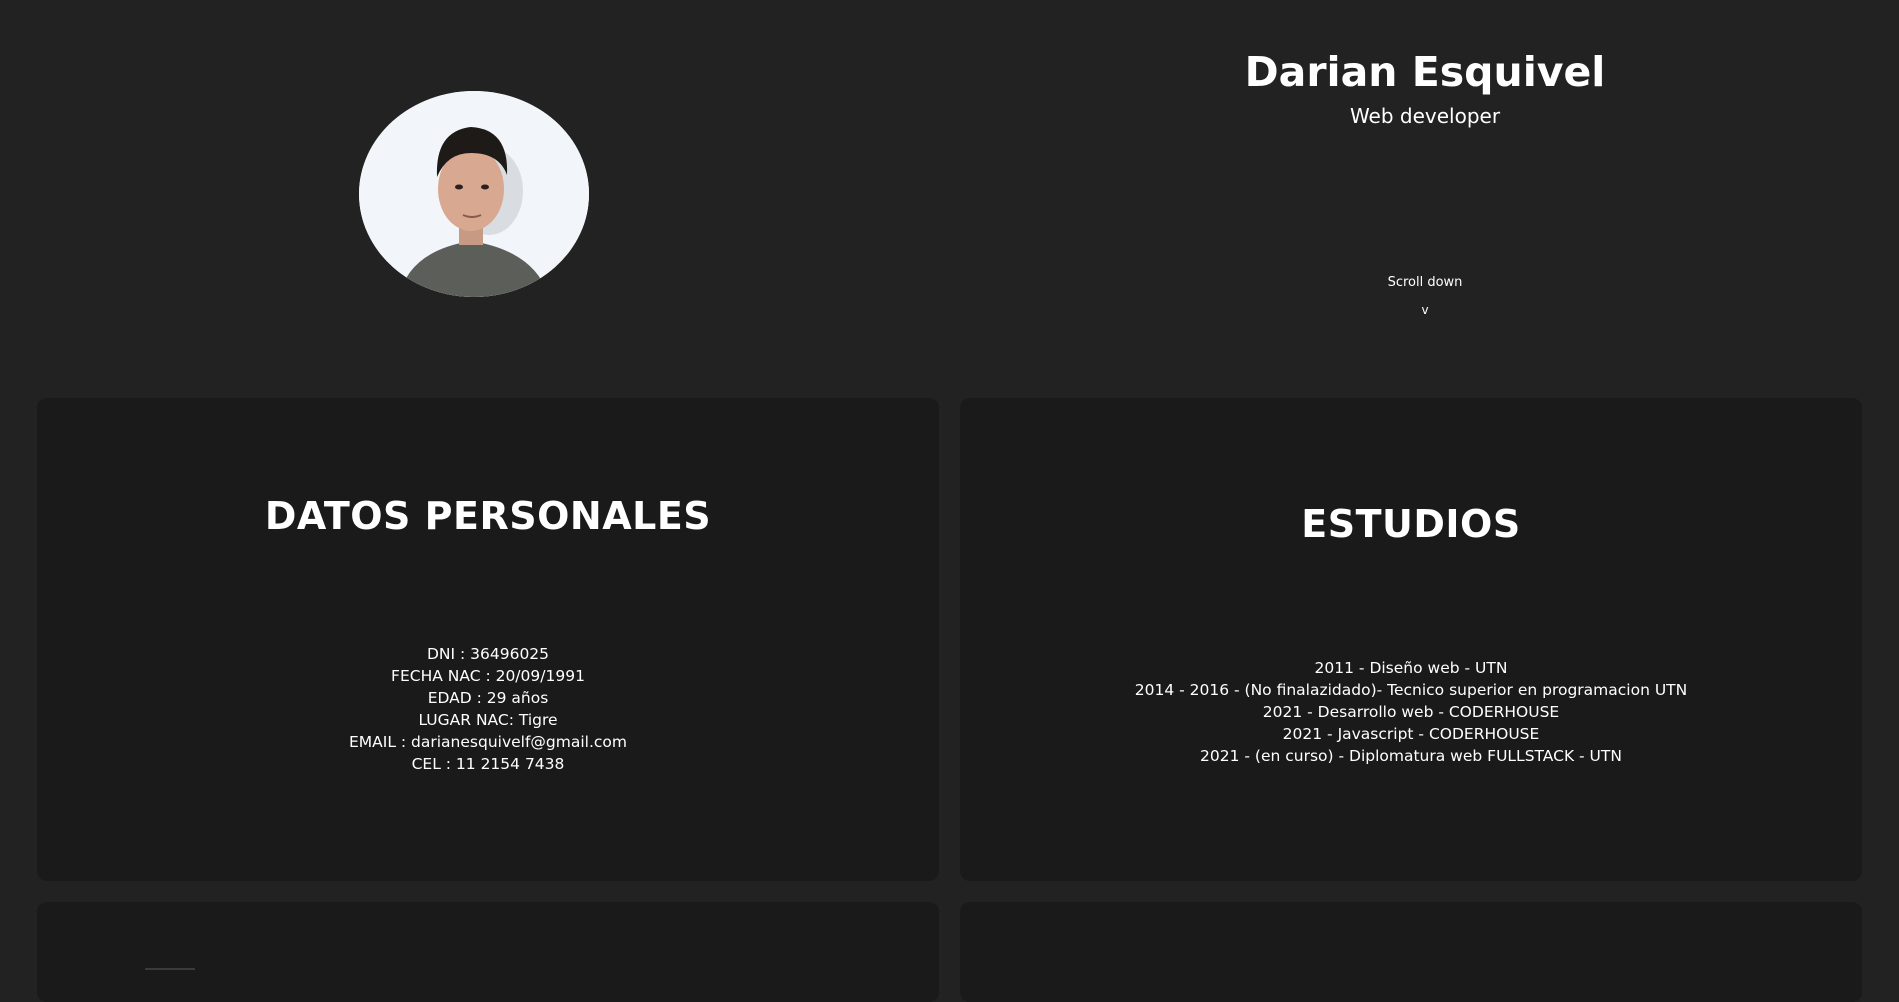 The height and width of the screenshot is (1002, 1899). What do you see at coordinates (488, 952) in the screenshot?
I see `next-card-left` at bounding box center [488, 952].